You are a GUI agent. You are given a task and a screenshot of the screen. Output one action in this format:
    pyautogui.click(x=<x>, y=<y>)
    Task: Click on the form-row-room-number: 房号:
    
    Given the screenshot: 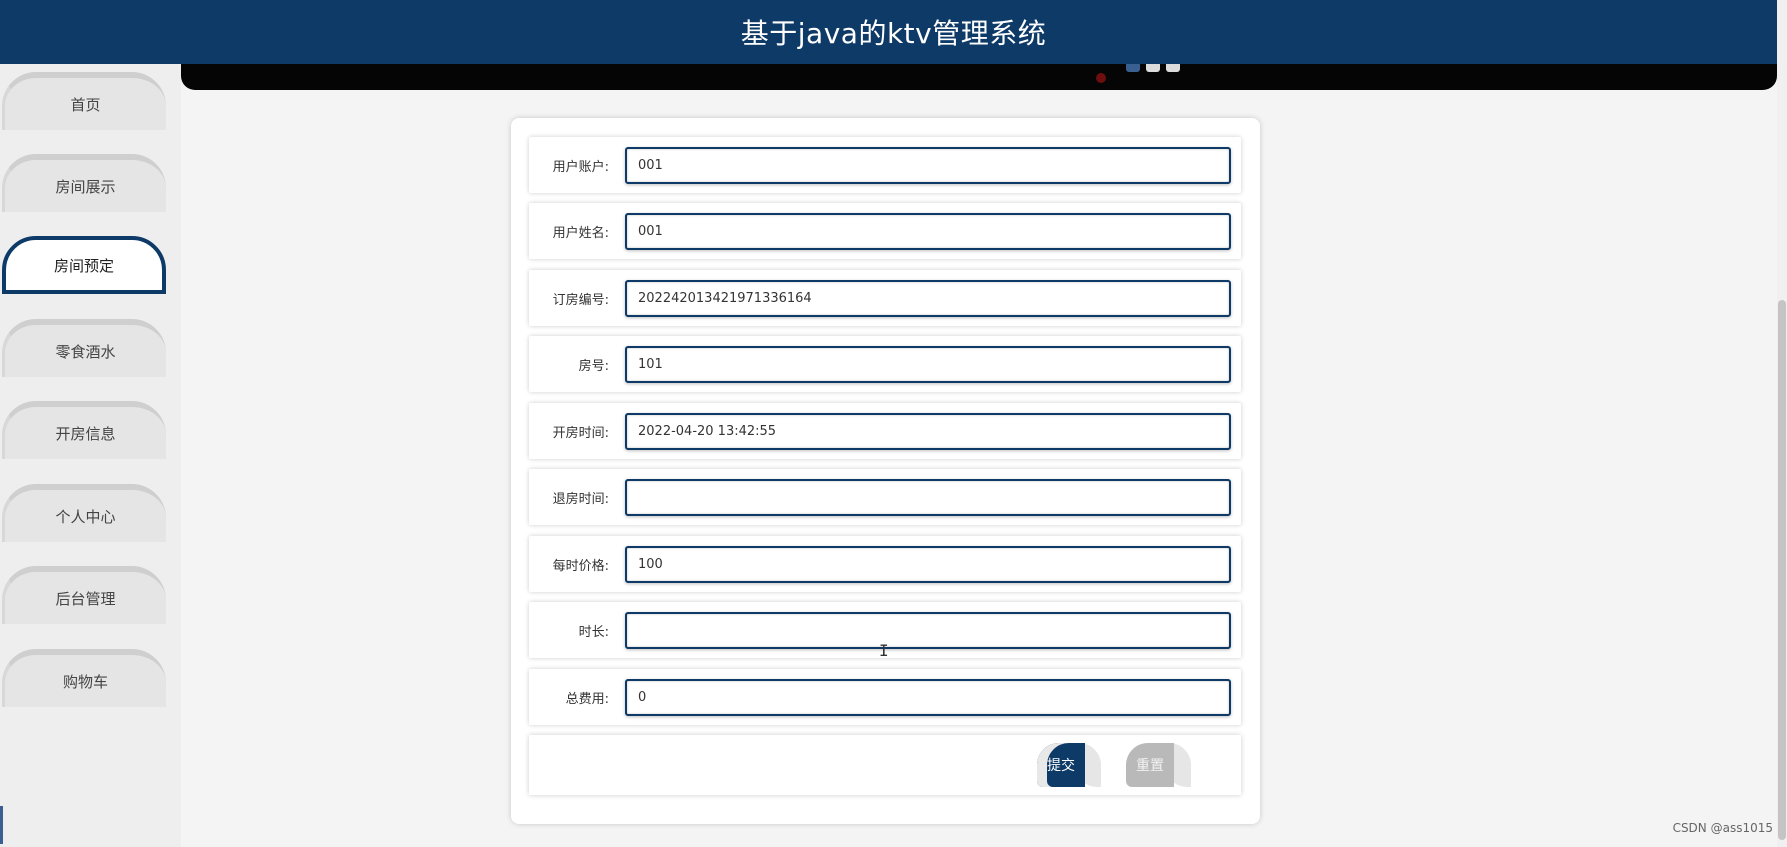 What is the action you would take?
    pyautogui.click(x=885, y=364)
    